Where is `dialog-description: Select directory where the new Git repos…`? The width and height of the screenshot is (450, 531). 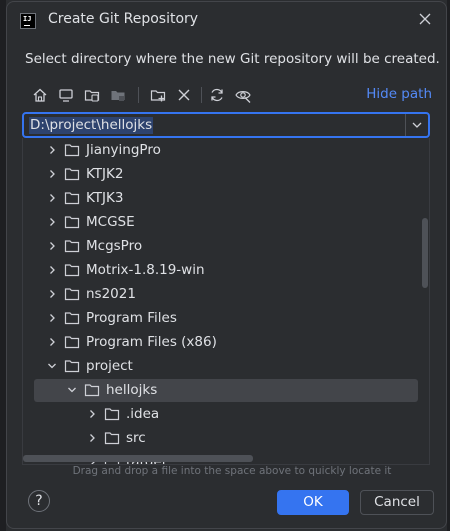 dialog-description: Select directory where the new Git repos… is located at coordinates (232, 59).